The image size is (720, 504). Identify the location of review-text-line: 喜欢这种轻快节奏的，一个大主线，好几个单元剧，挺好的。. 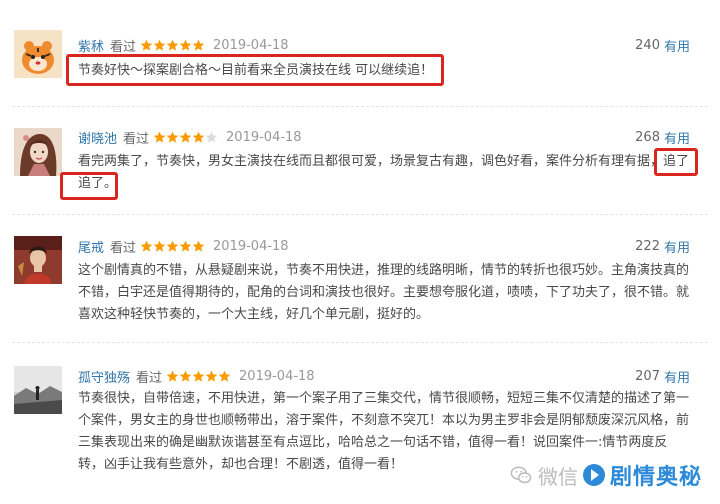
(254, 314).